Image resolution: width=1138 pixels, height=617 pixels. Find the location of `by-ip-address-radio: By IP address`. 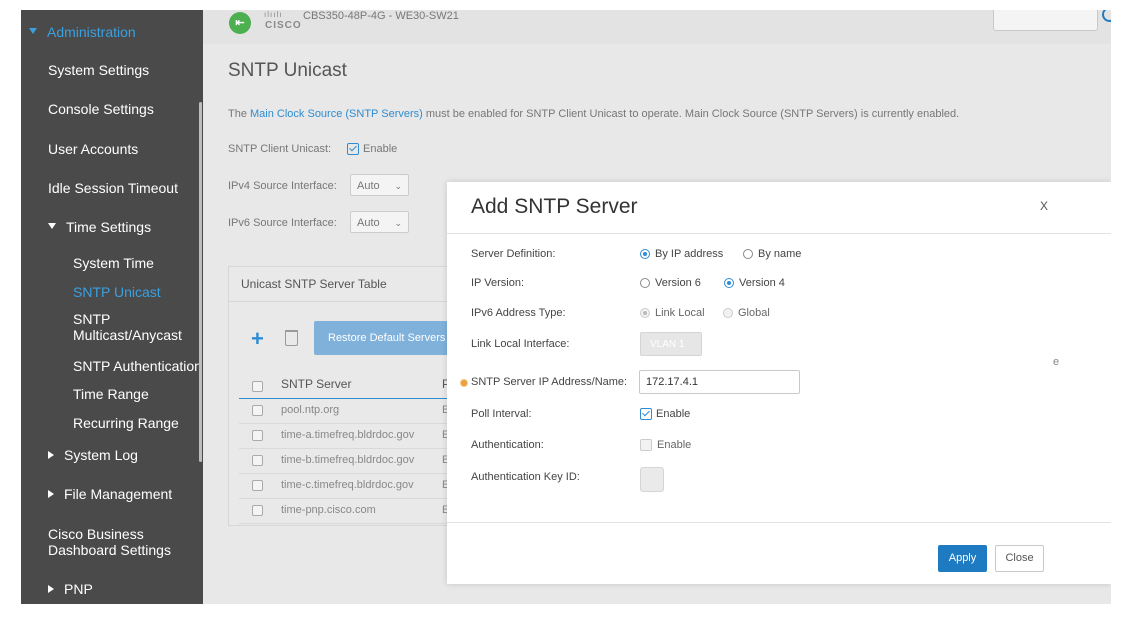

by-ip-address-radio: By IP address is located at coordinates (681, 254).